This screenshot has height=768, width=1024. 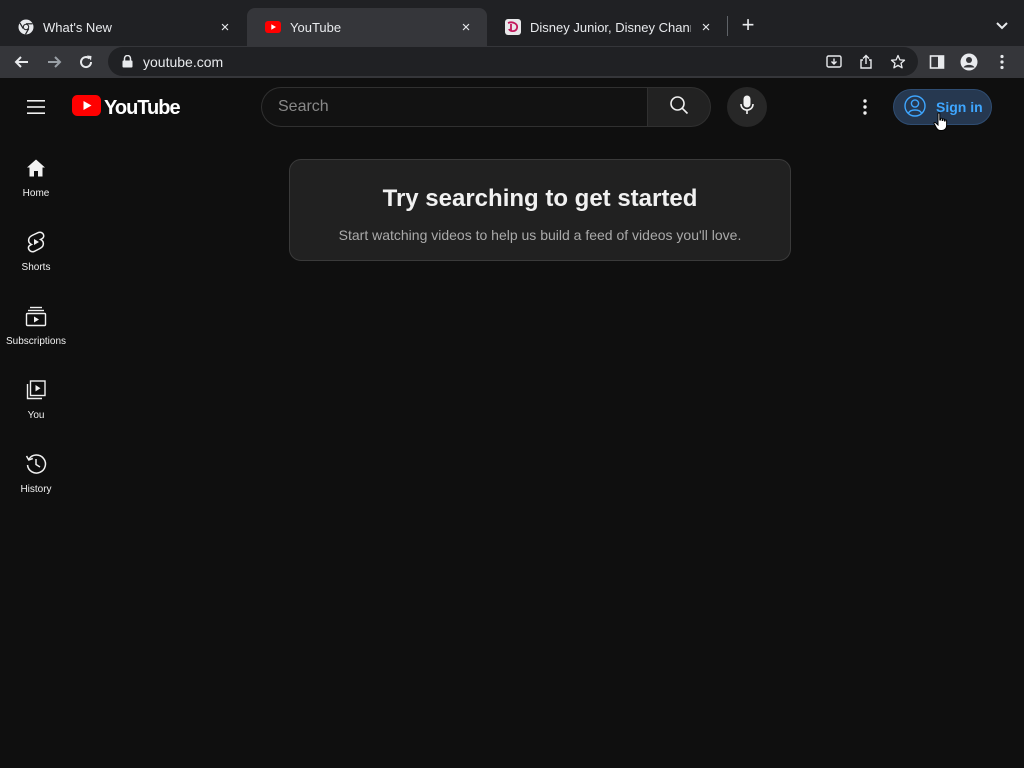 I want to click on guide-item-shorts: Shorts, so click(x=36, y=247).